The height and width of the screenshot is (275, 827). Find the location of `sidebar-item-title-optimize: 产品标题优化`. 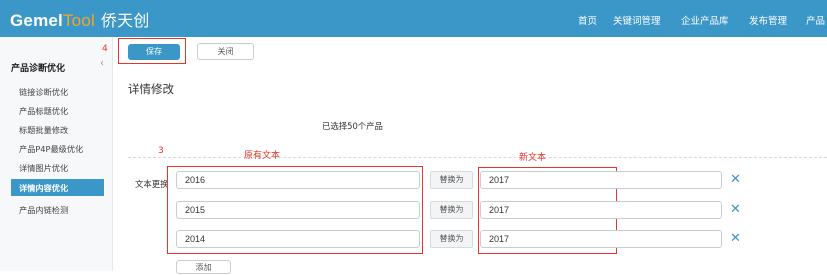

sidebar-item-title-optimize: 产品标题优化 is located at coordinates (43, 111).